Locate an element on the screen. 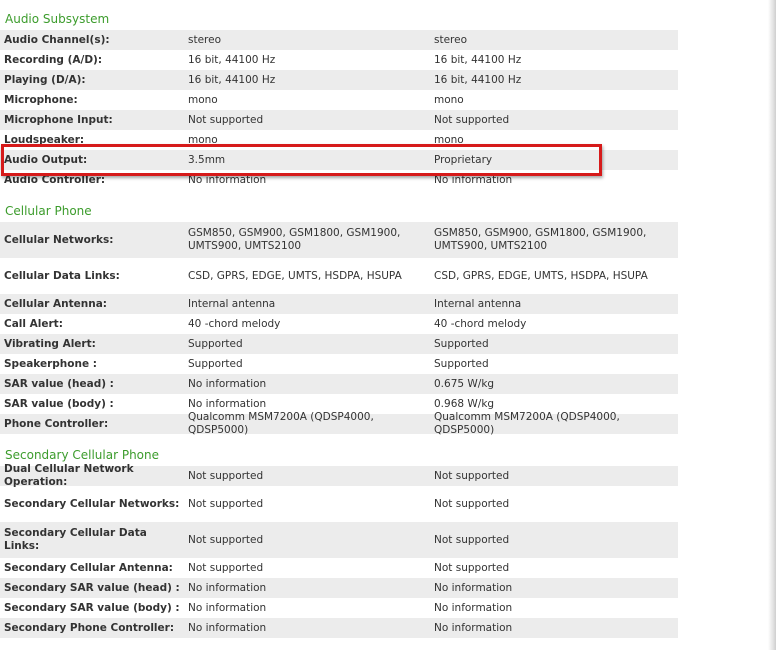 This screenshot has height=650, width=776. section-title-cellular: Cellular Phone is located at coordinates (48, 211).